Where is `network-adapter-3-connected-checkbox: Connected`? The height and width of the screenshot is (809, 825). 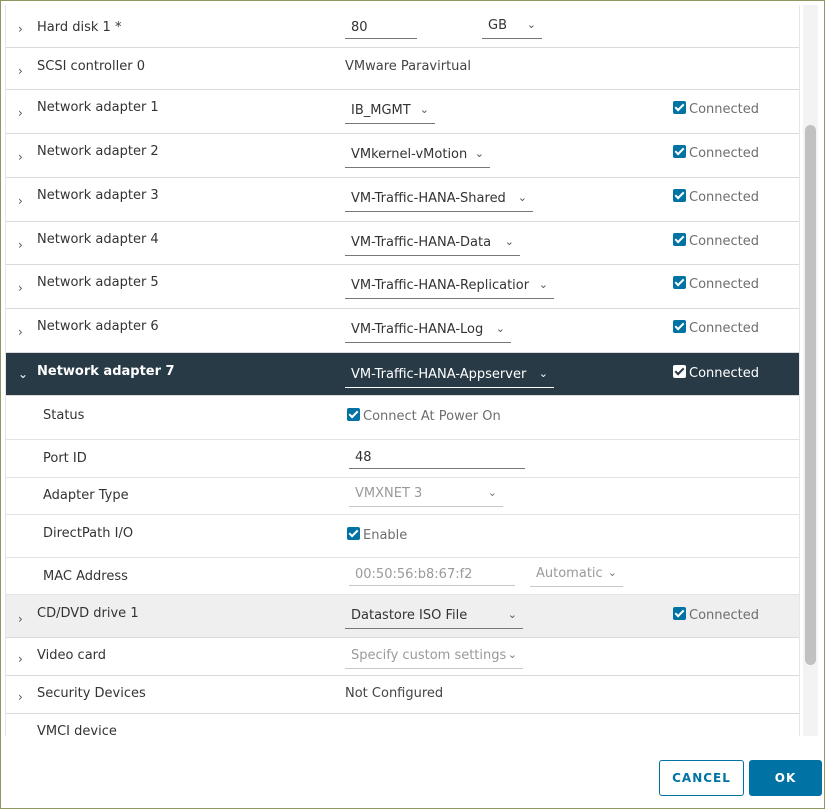 network-adapter-3-connected-checkbox: Connected is located at coordinates (716, 197).